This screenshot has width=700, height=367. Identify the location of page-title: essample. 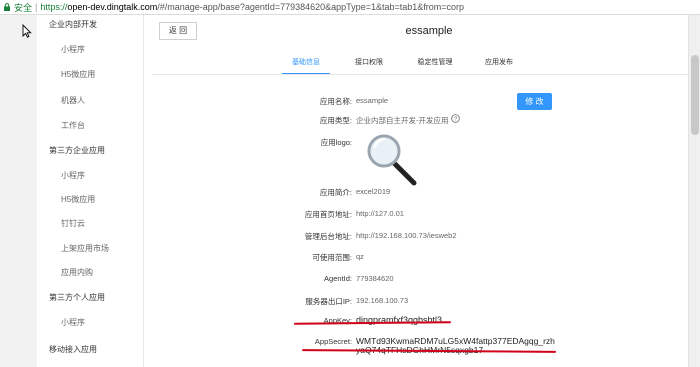
(429, 31).